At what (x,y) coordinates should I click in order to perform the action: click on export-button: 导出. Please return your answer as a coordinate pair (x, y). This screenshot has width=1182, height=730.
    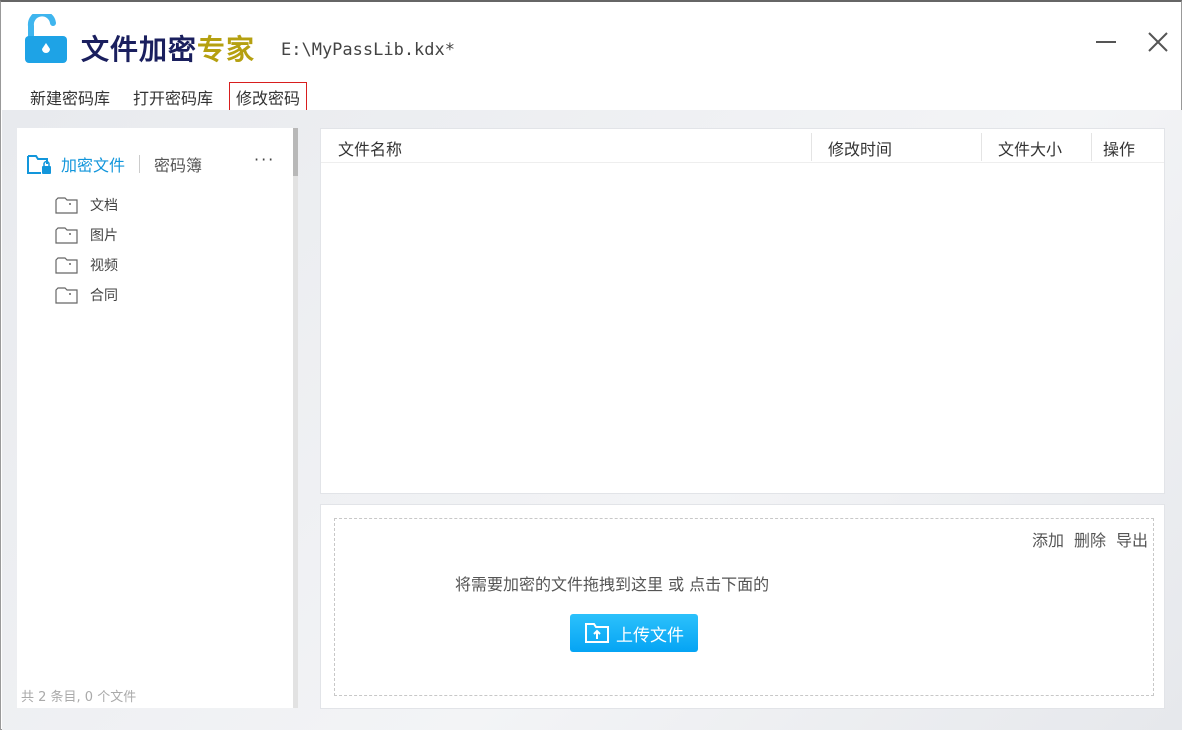
    Looking at the image, I should click on (1132, 539).